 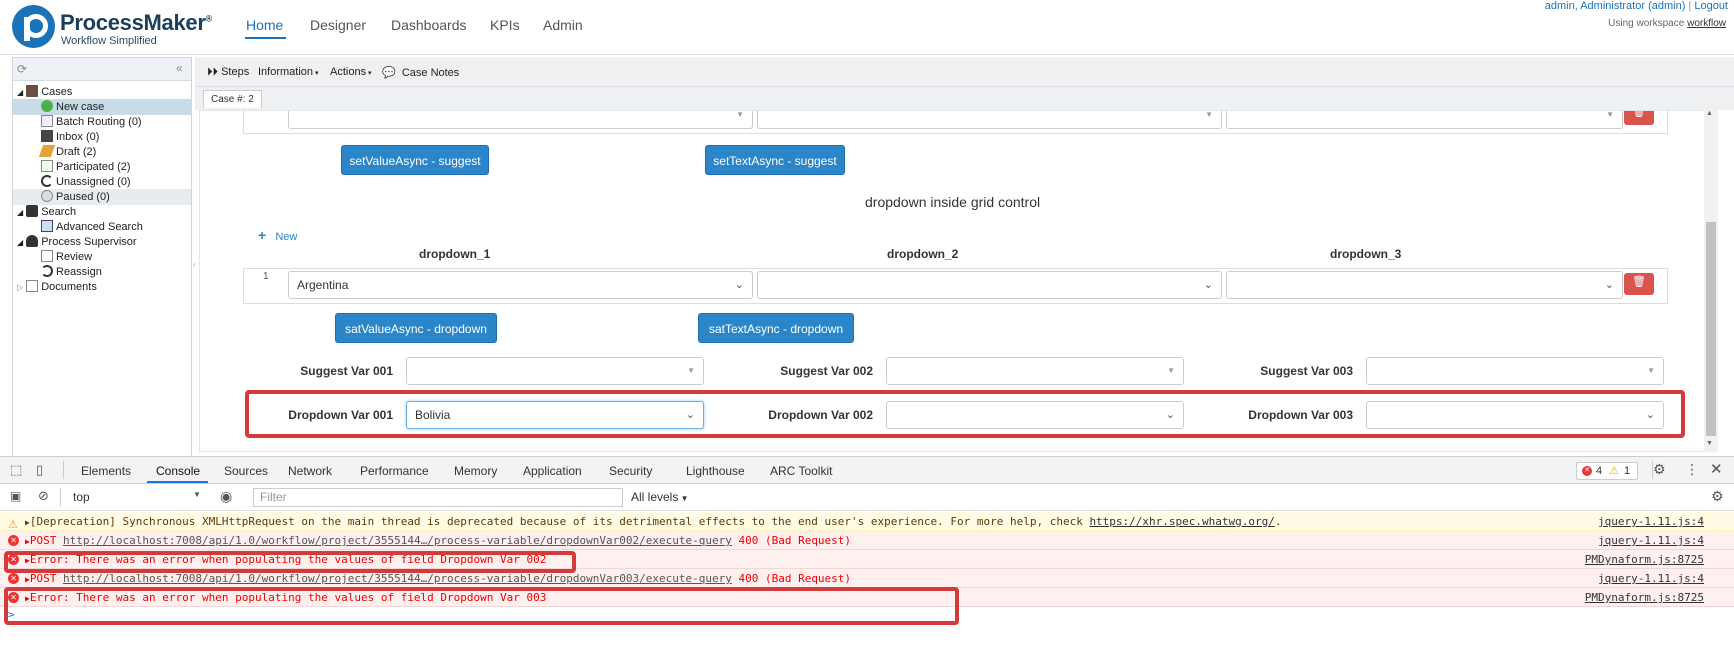 I want to click on partial-suggest-3: ▼, so click(x=1424, y=119).